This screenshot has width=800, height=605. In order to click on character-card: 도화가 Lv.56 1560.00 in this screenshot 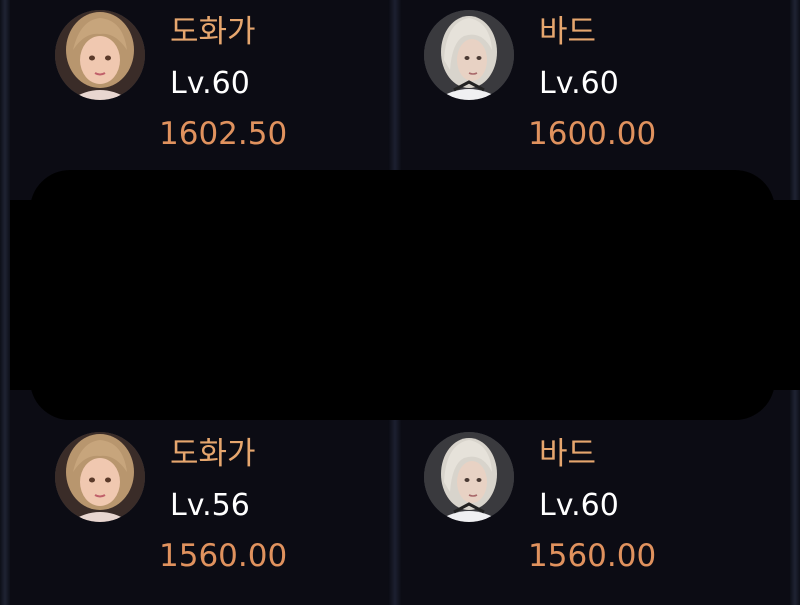, I will do `click(205, 517)`.